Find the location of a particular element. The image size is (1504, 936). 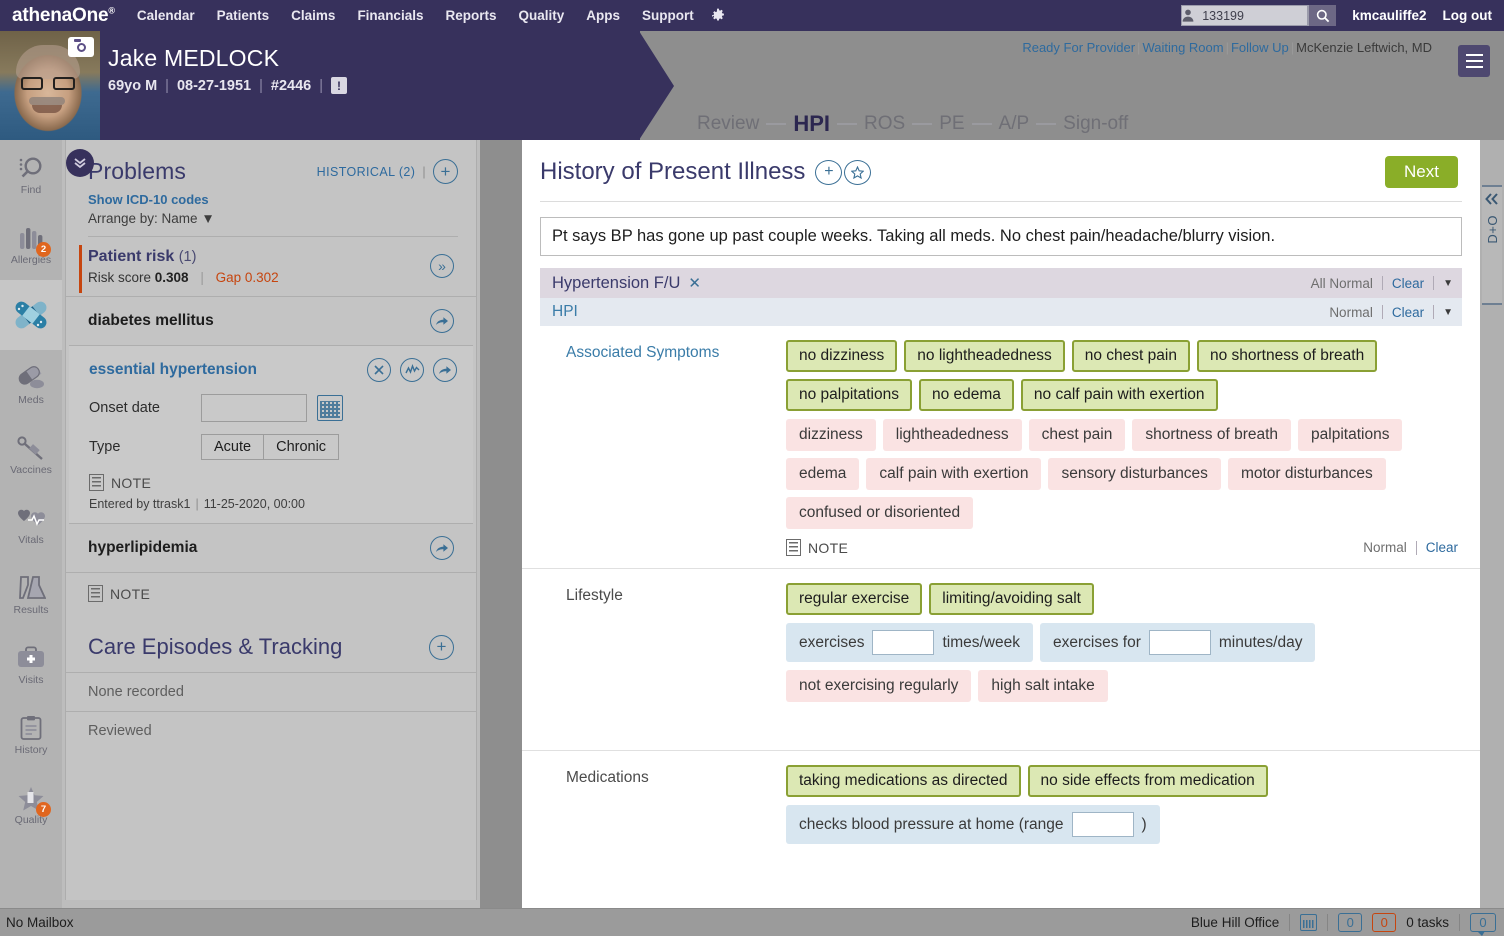

gear-icon is located at coordinates (718, 16).